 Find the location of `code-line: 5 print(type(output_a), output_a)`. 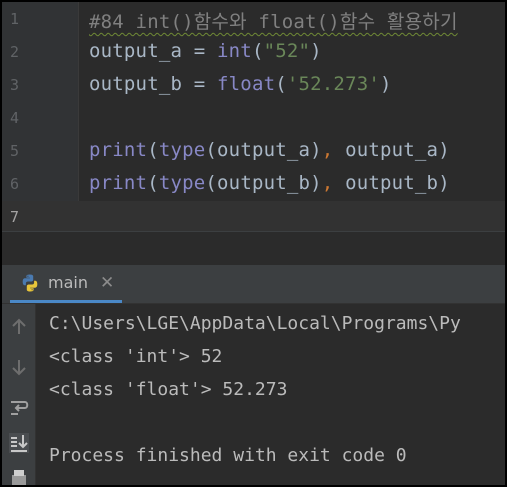

code-line: 5 print(type(output_a), output_a) is located at coordinates (253, 151).